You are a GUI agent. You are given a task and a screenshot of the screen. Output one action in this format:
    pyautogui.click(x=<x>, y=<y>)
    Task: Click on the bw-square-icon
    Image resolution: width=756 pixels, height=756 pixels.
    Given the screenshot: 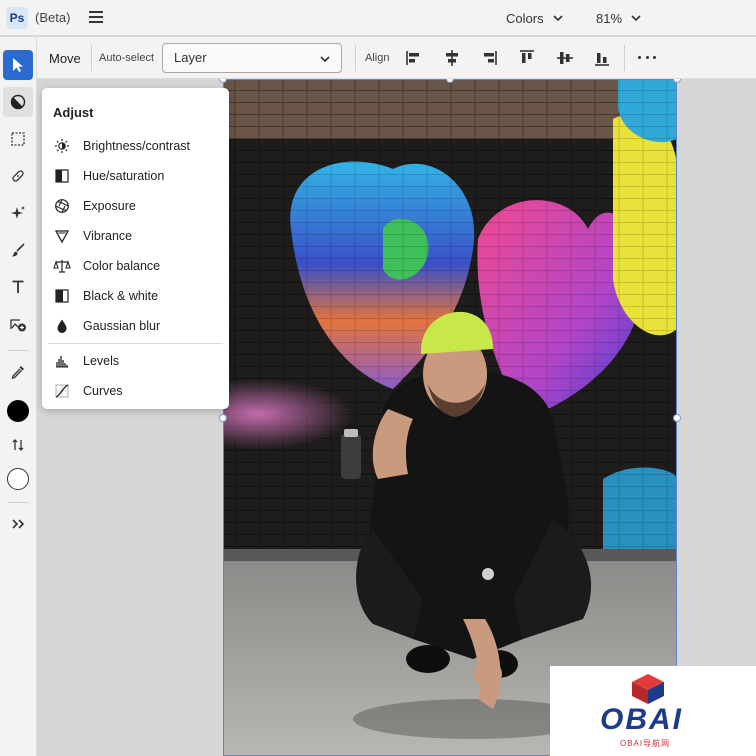 What is the action you would take?
    pyautogui.click(x=62, y=296)
    